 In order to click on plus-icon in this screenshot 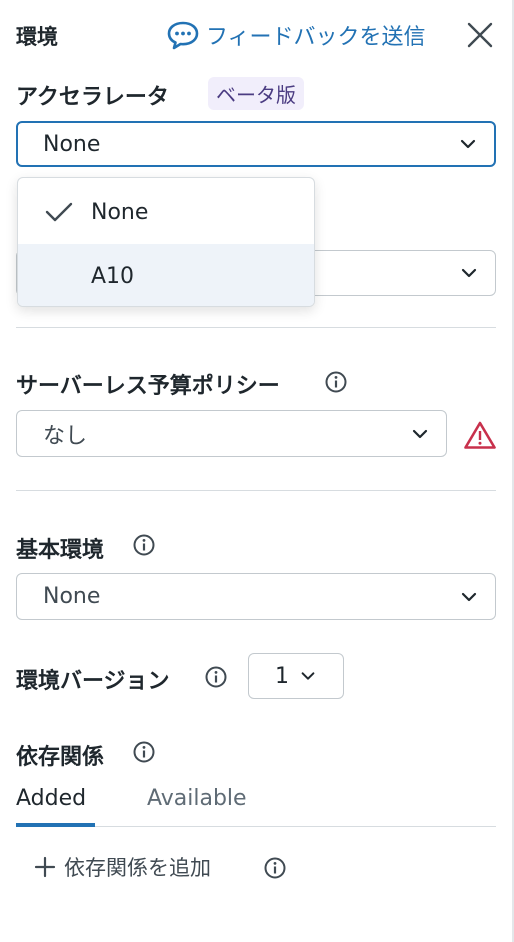, I will do `click(45, 867)`.